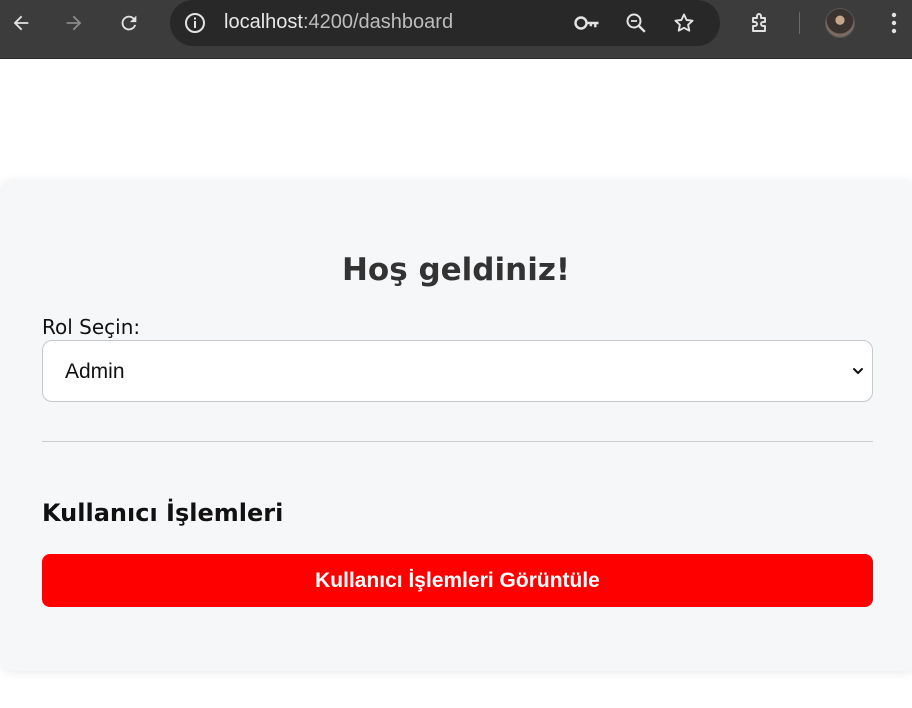 The height and width of the screenshot is (708, 912). I want to click on url-text: localhost:4200/dashboard, so click(338, 22).